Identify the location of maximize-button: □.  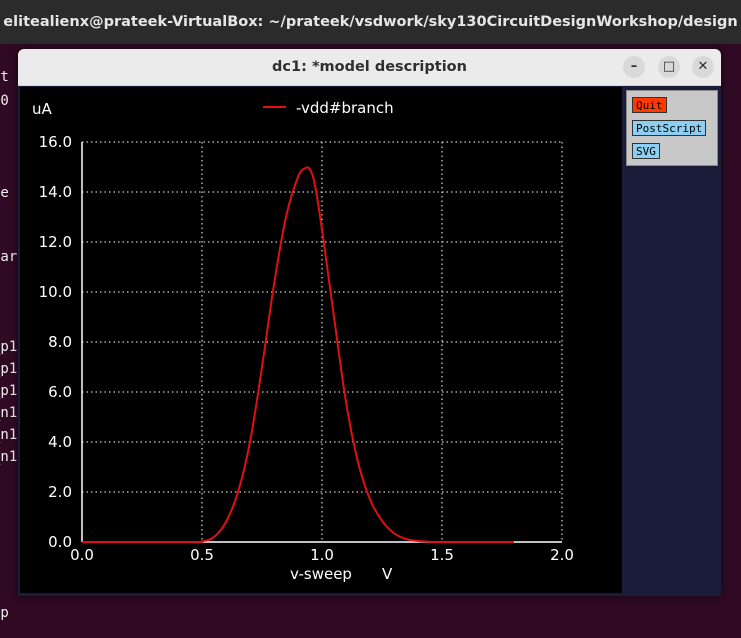
(669, 67).